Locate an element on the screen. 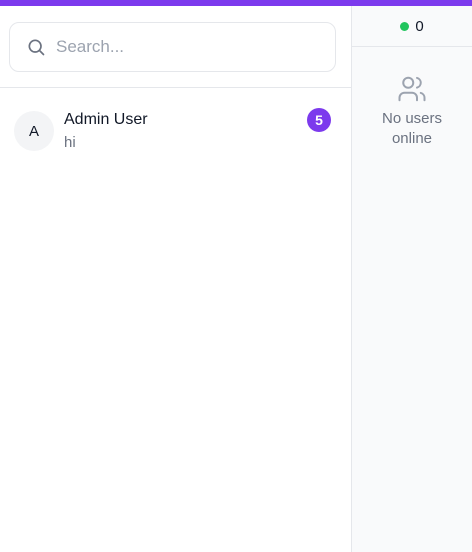 This screenshot has width=472, height=552. no-users-line-2: online is located at coordinates (412, 138).